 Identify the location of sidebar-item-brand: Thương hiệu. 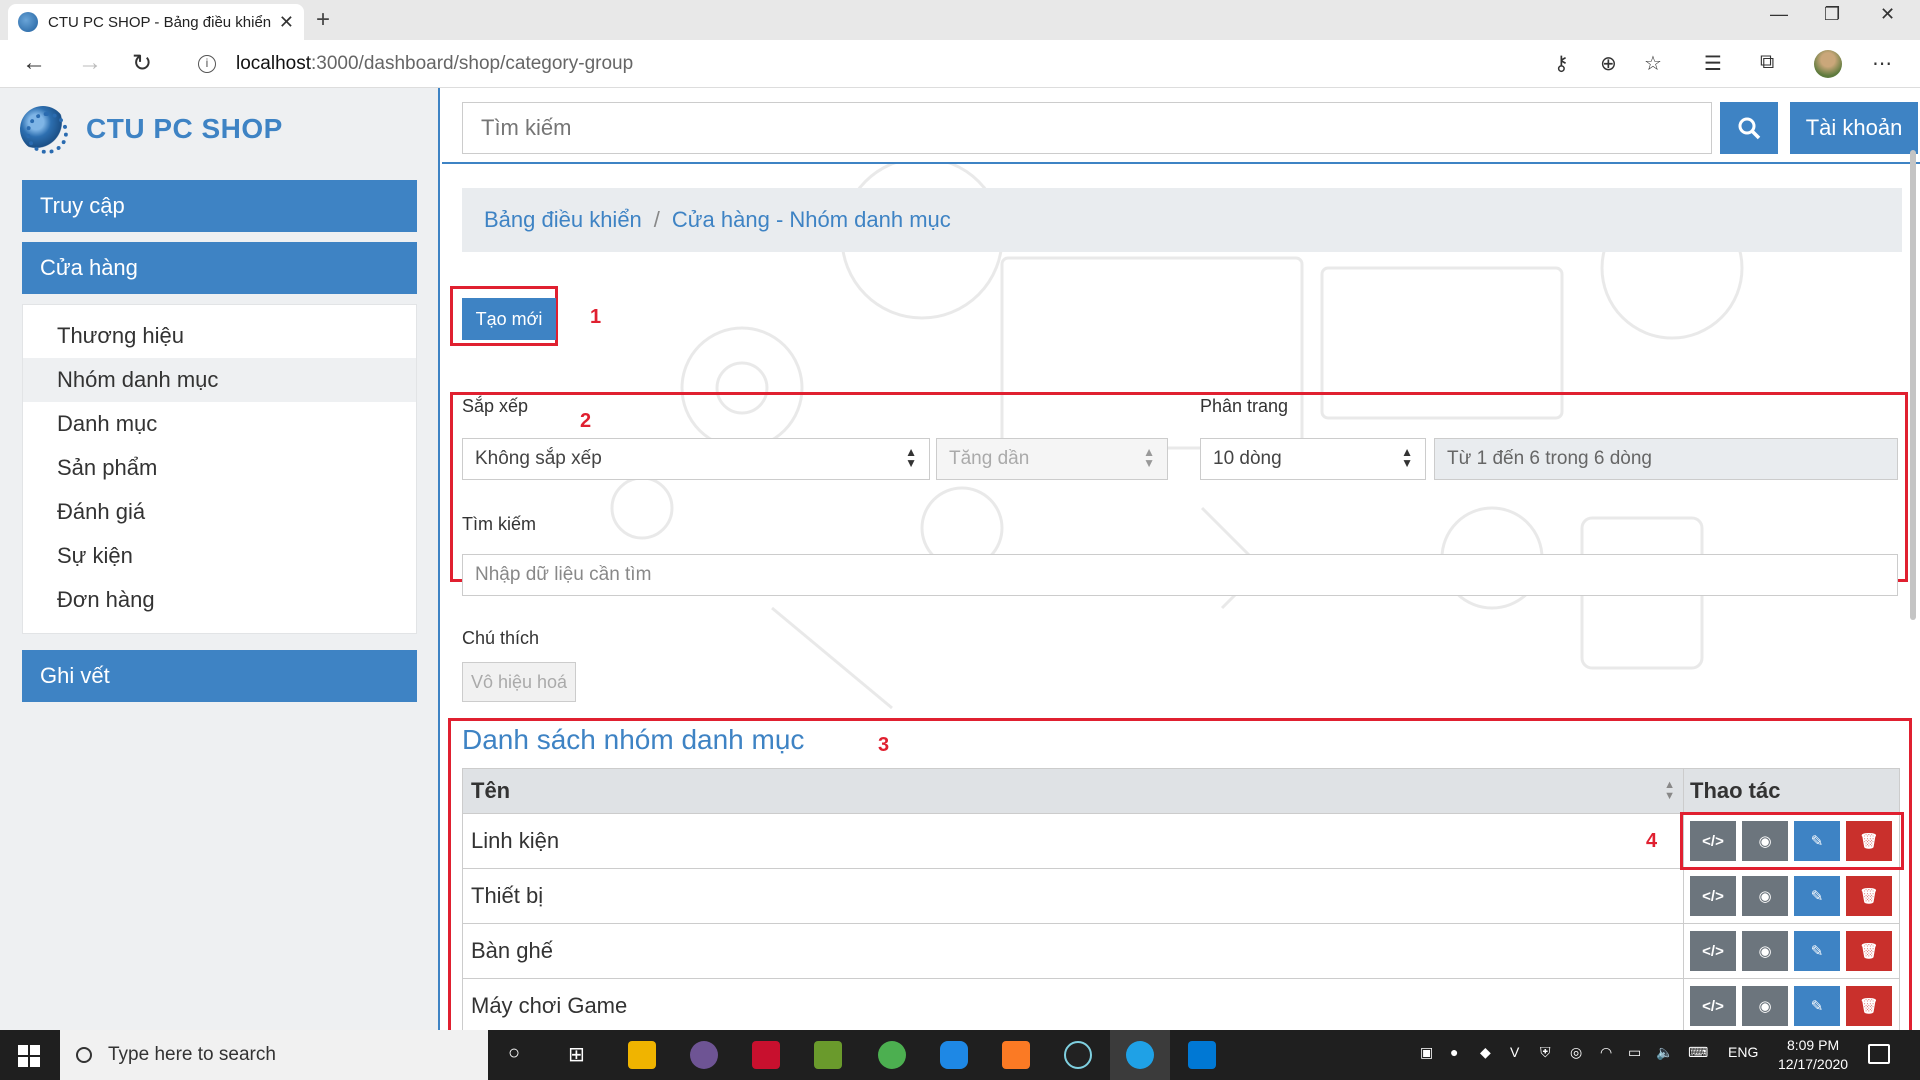
(219, 336).